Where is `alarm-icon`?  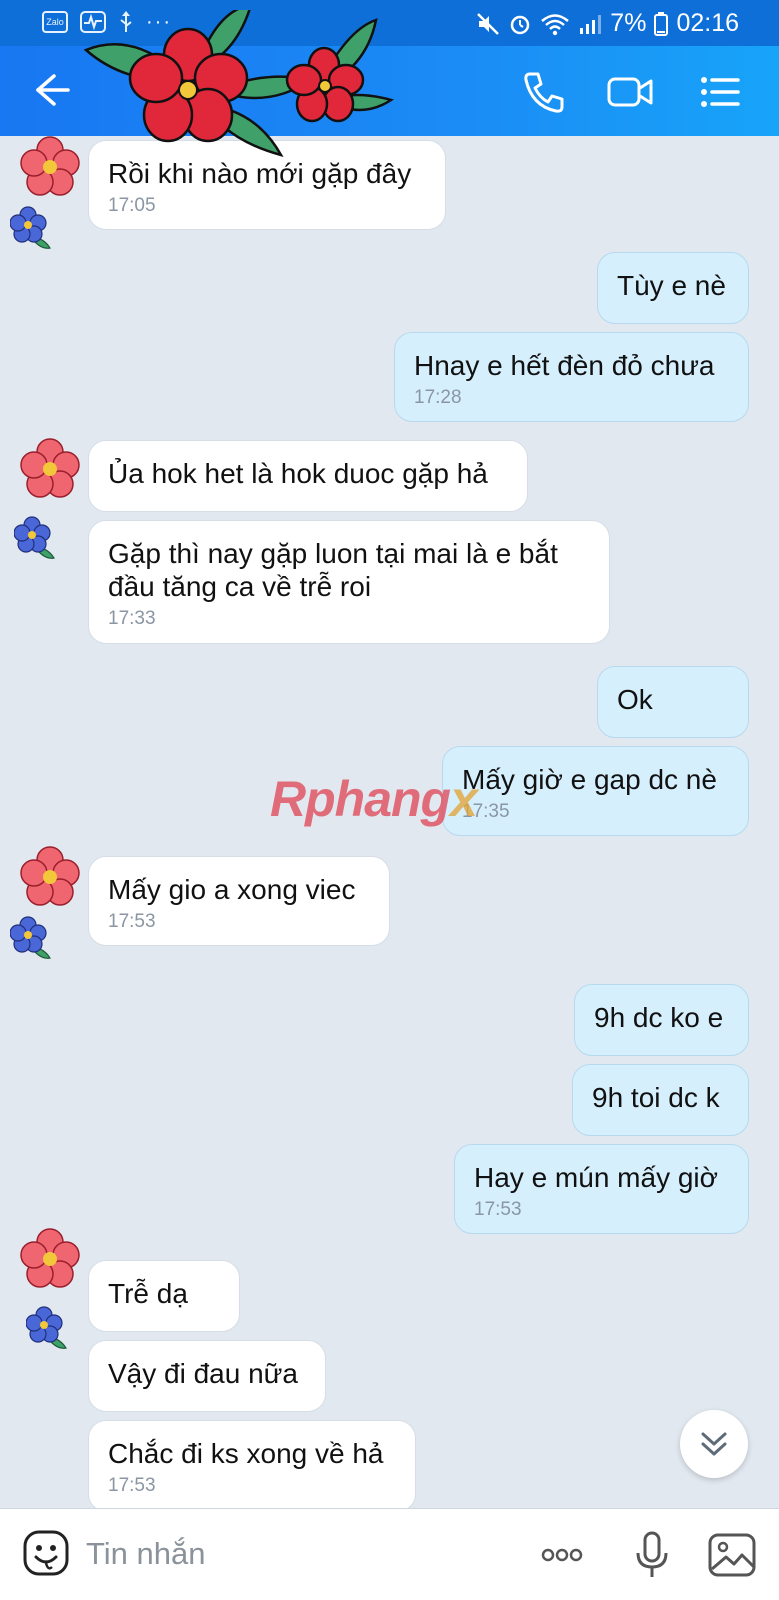 alarm-icon is located at coordinates (520, 24).